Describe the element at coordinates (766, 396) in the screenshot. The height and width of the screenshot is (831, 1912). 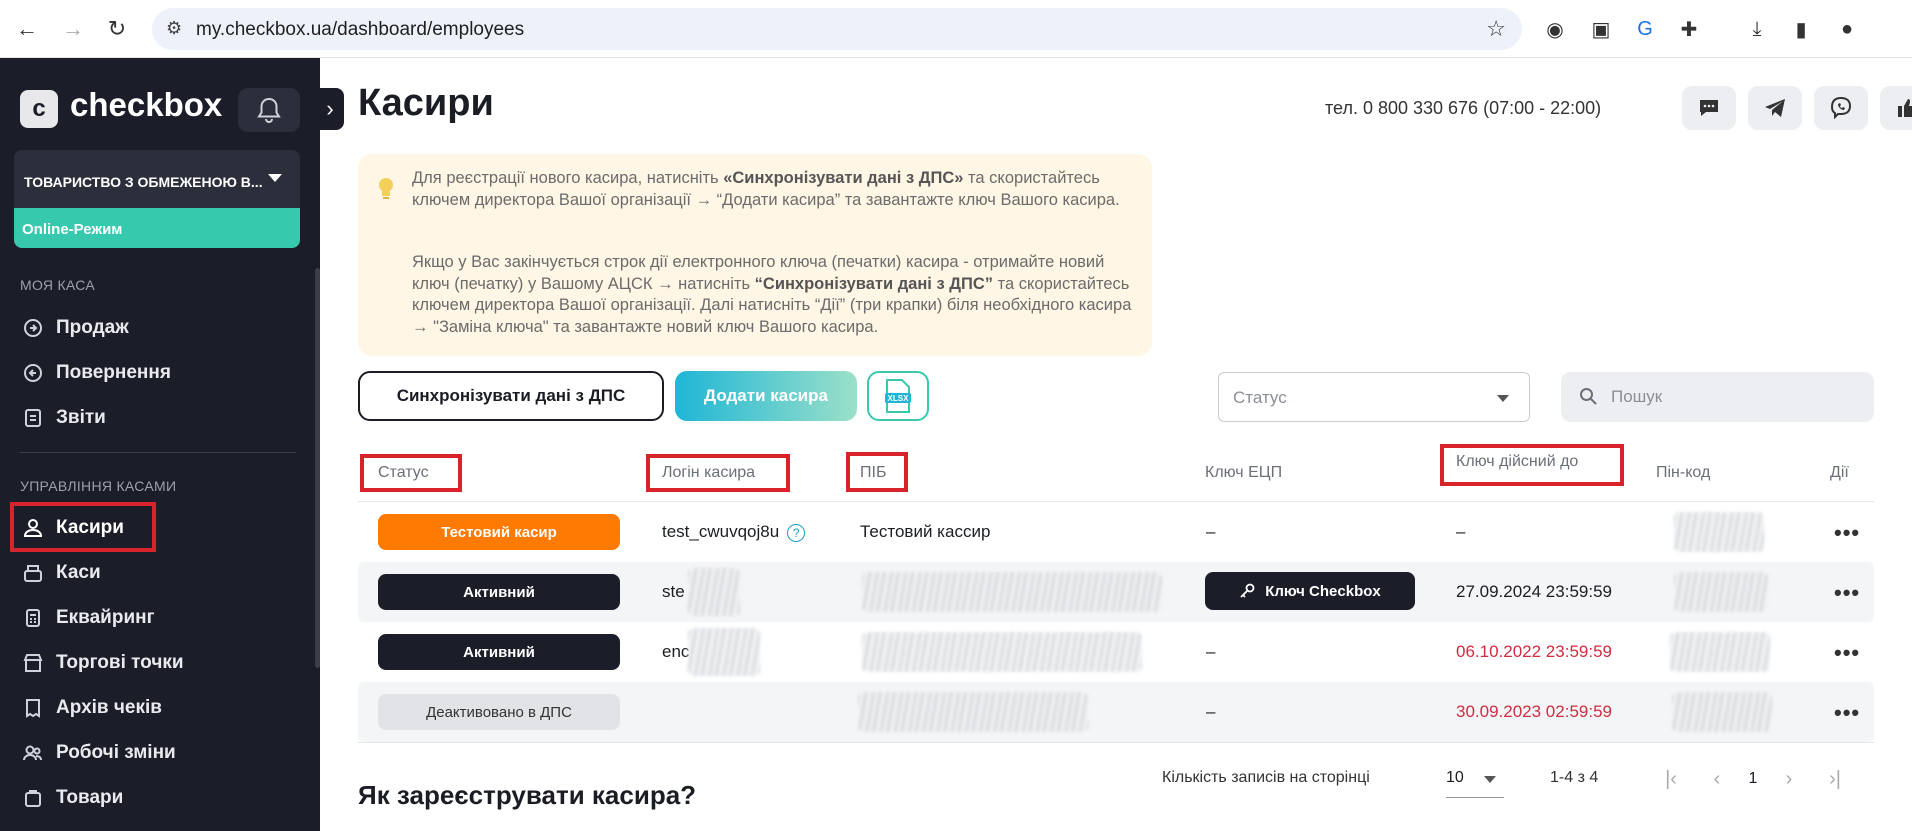
I see `add-cashier-button: Додати касира` at that location.